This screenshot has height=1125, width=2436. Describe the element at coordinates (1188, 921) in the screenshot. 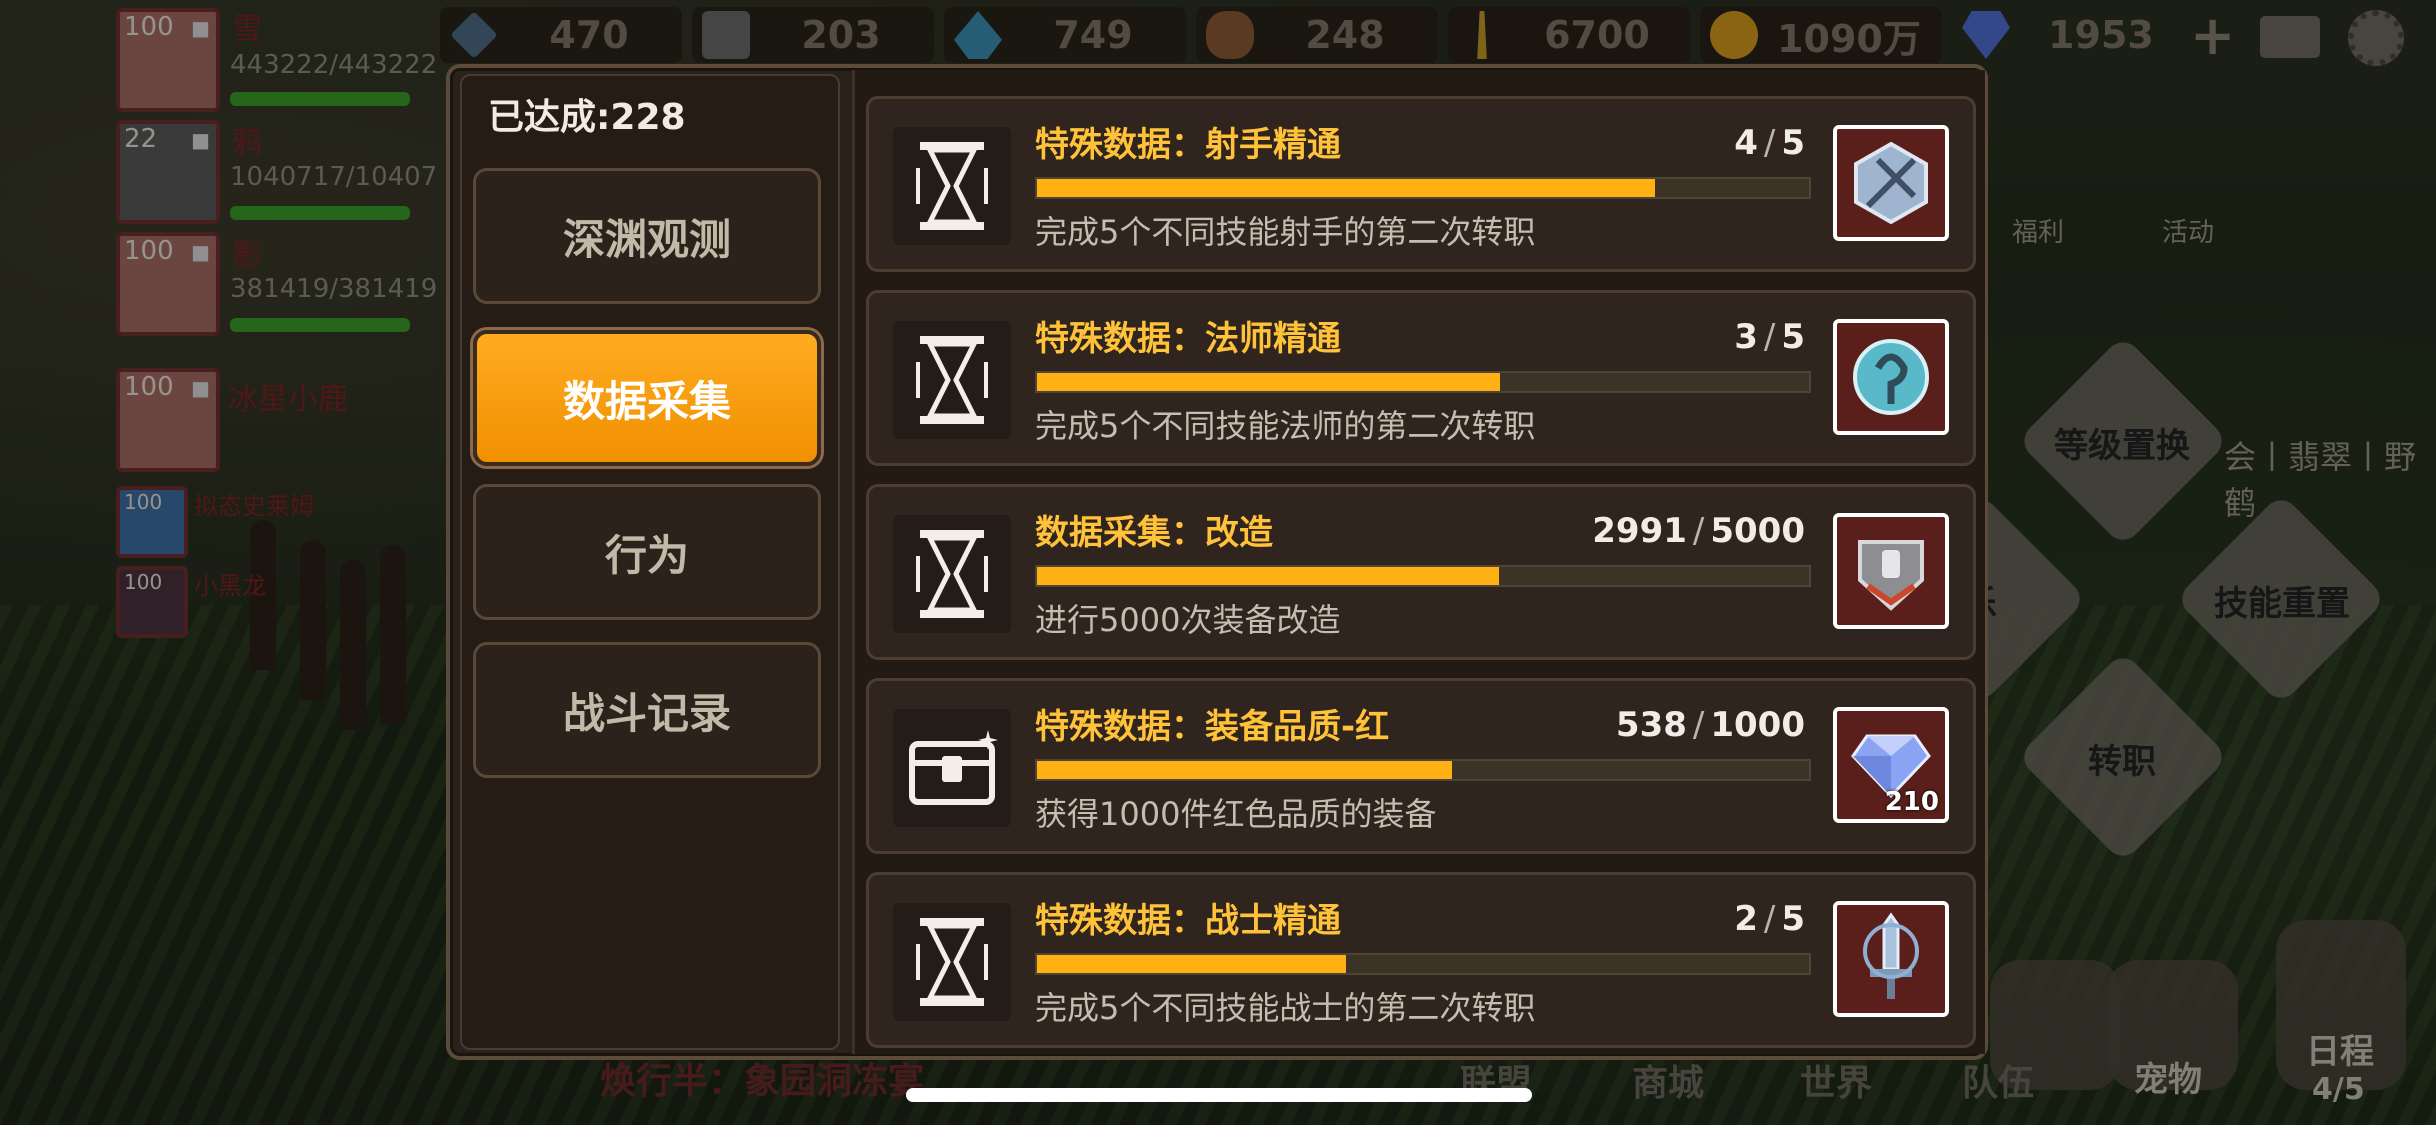

I see `achievement-title: 特殊数据：战士精通` at that location.